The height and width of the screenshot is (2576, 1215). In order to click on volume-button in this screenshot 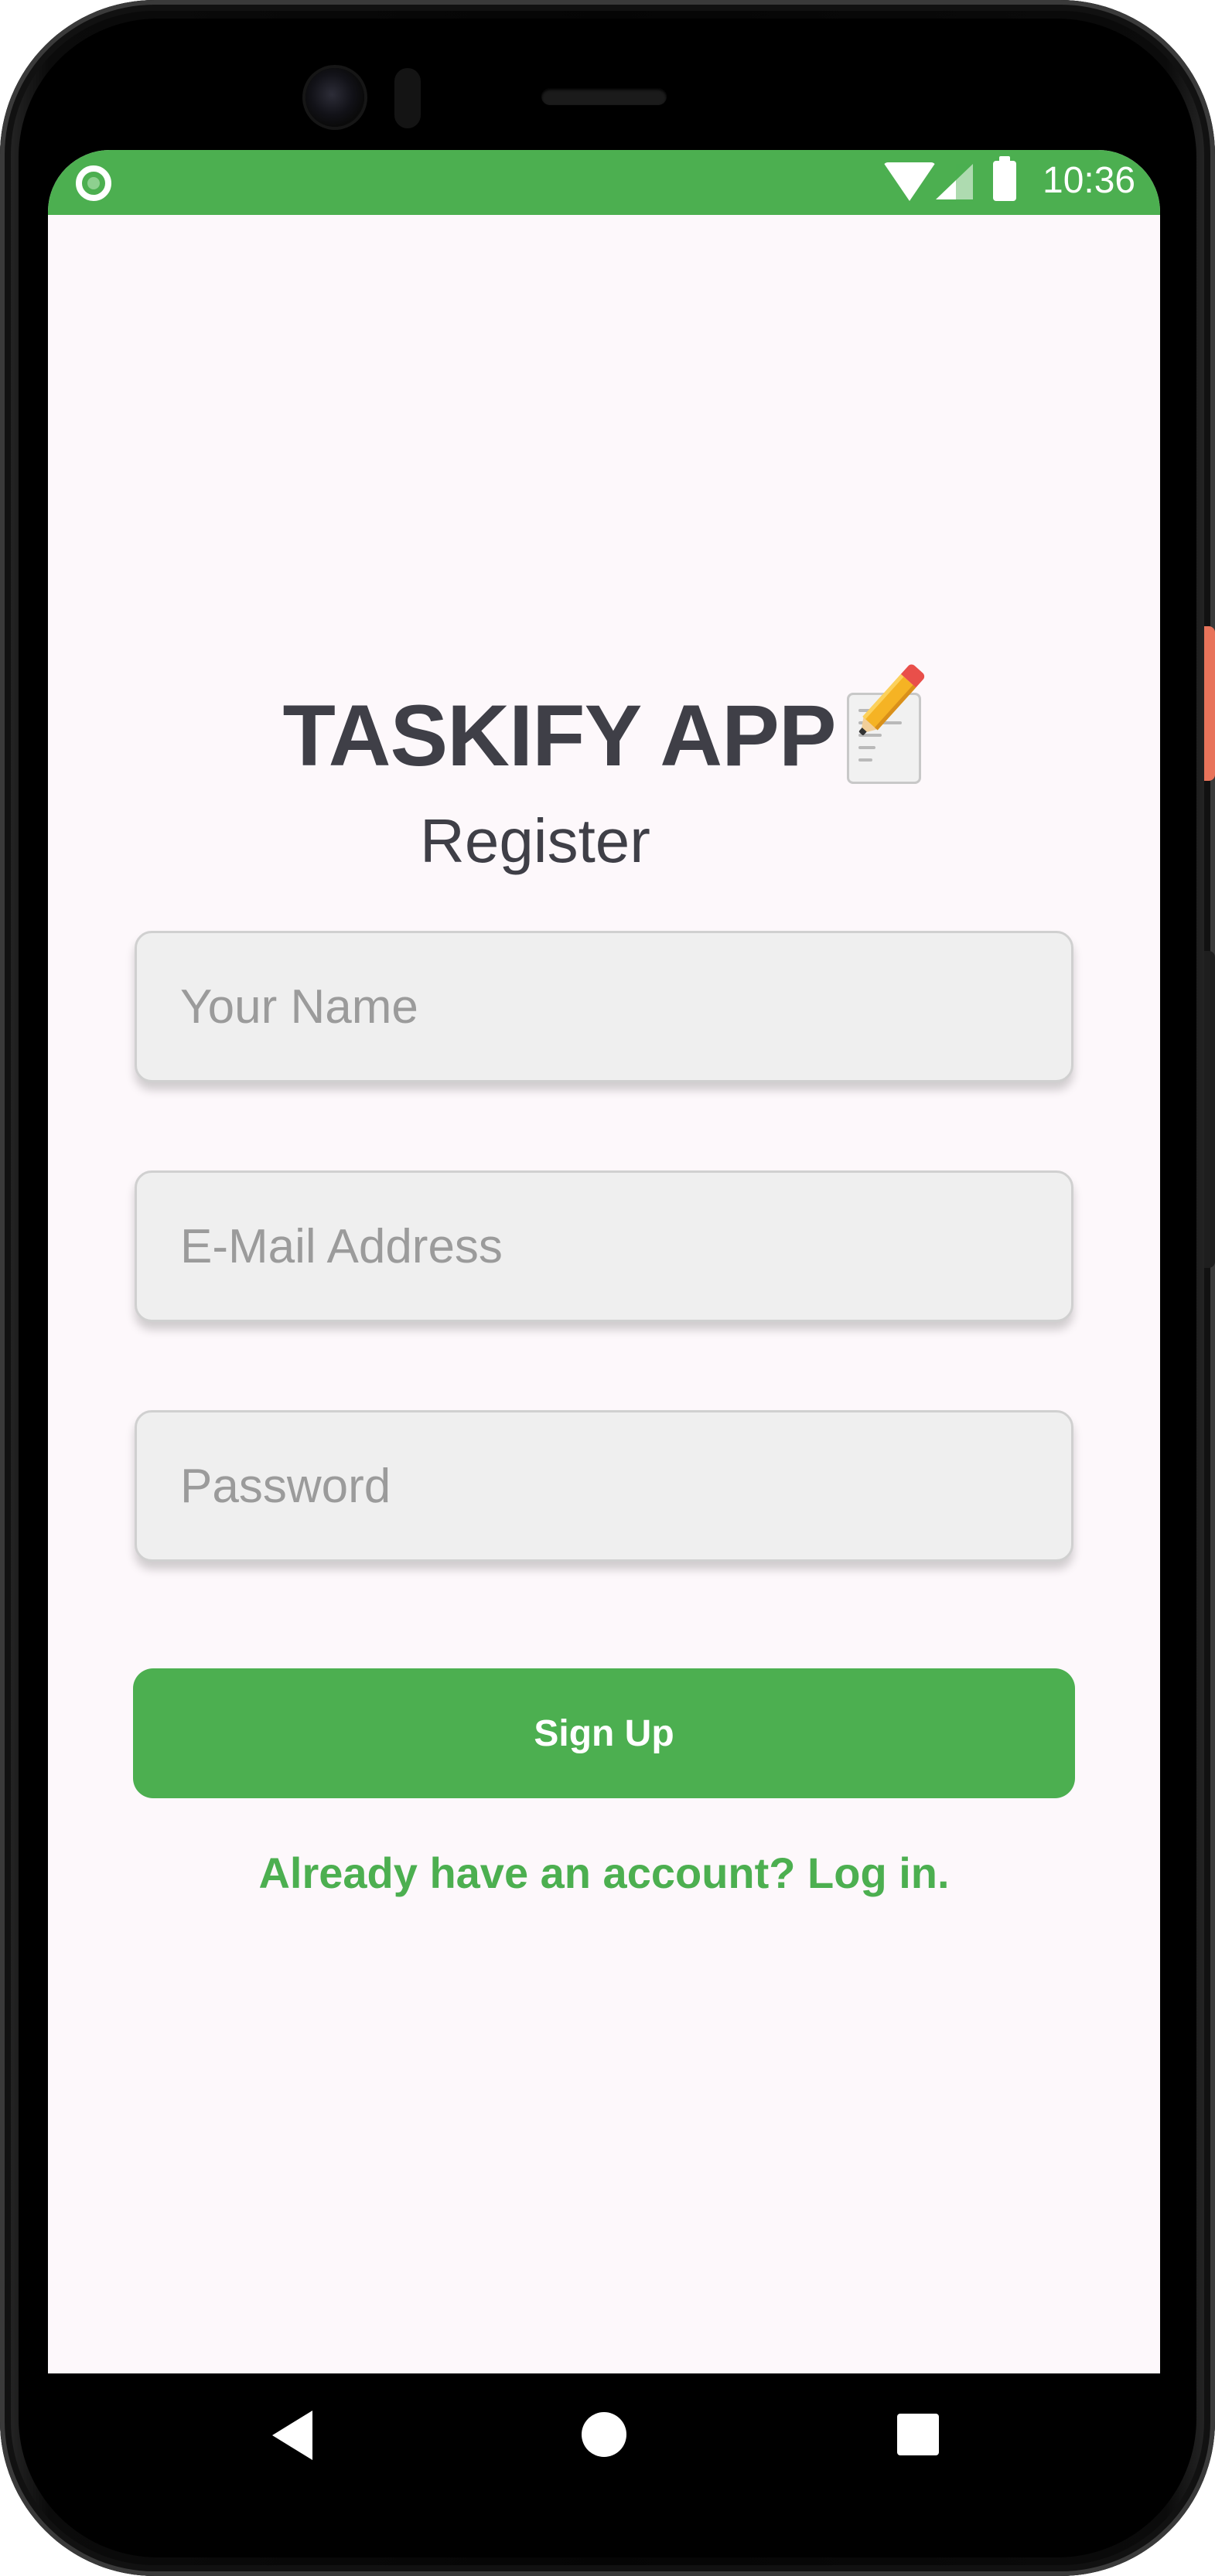, I will do `click(1209, 1109)`.